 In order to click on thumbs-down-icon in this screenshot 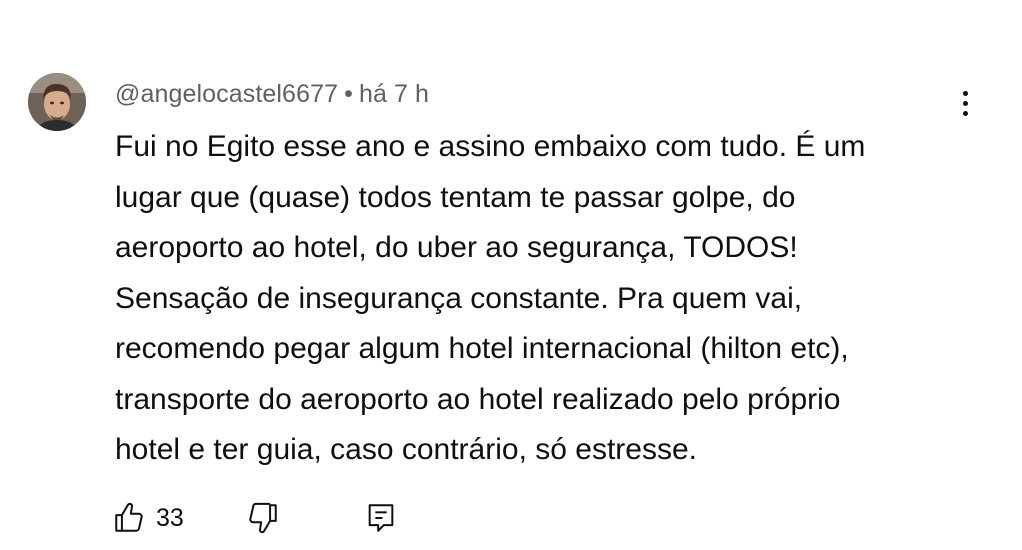, I will do `click(263, 518)`.